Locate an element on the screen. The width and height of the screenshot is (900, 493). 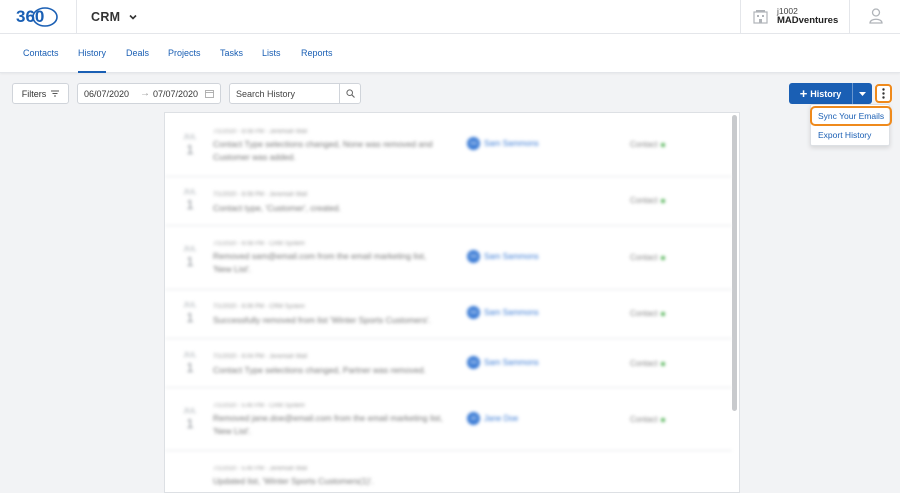
more-options-button is located at coordinates (883, 93).